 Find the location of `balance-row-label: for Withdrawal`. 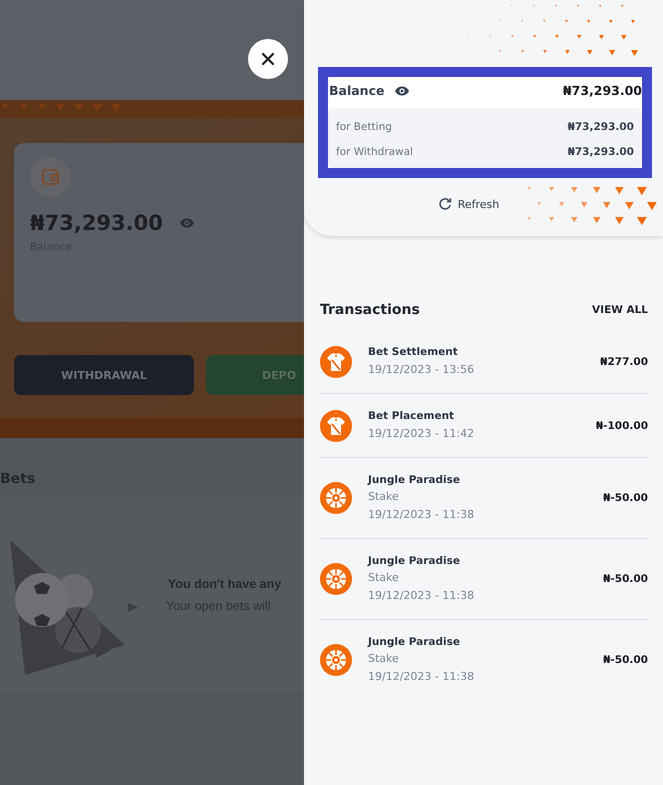

balance-row-label: for Withdrawal is located at coordinates (374, 152).